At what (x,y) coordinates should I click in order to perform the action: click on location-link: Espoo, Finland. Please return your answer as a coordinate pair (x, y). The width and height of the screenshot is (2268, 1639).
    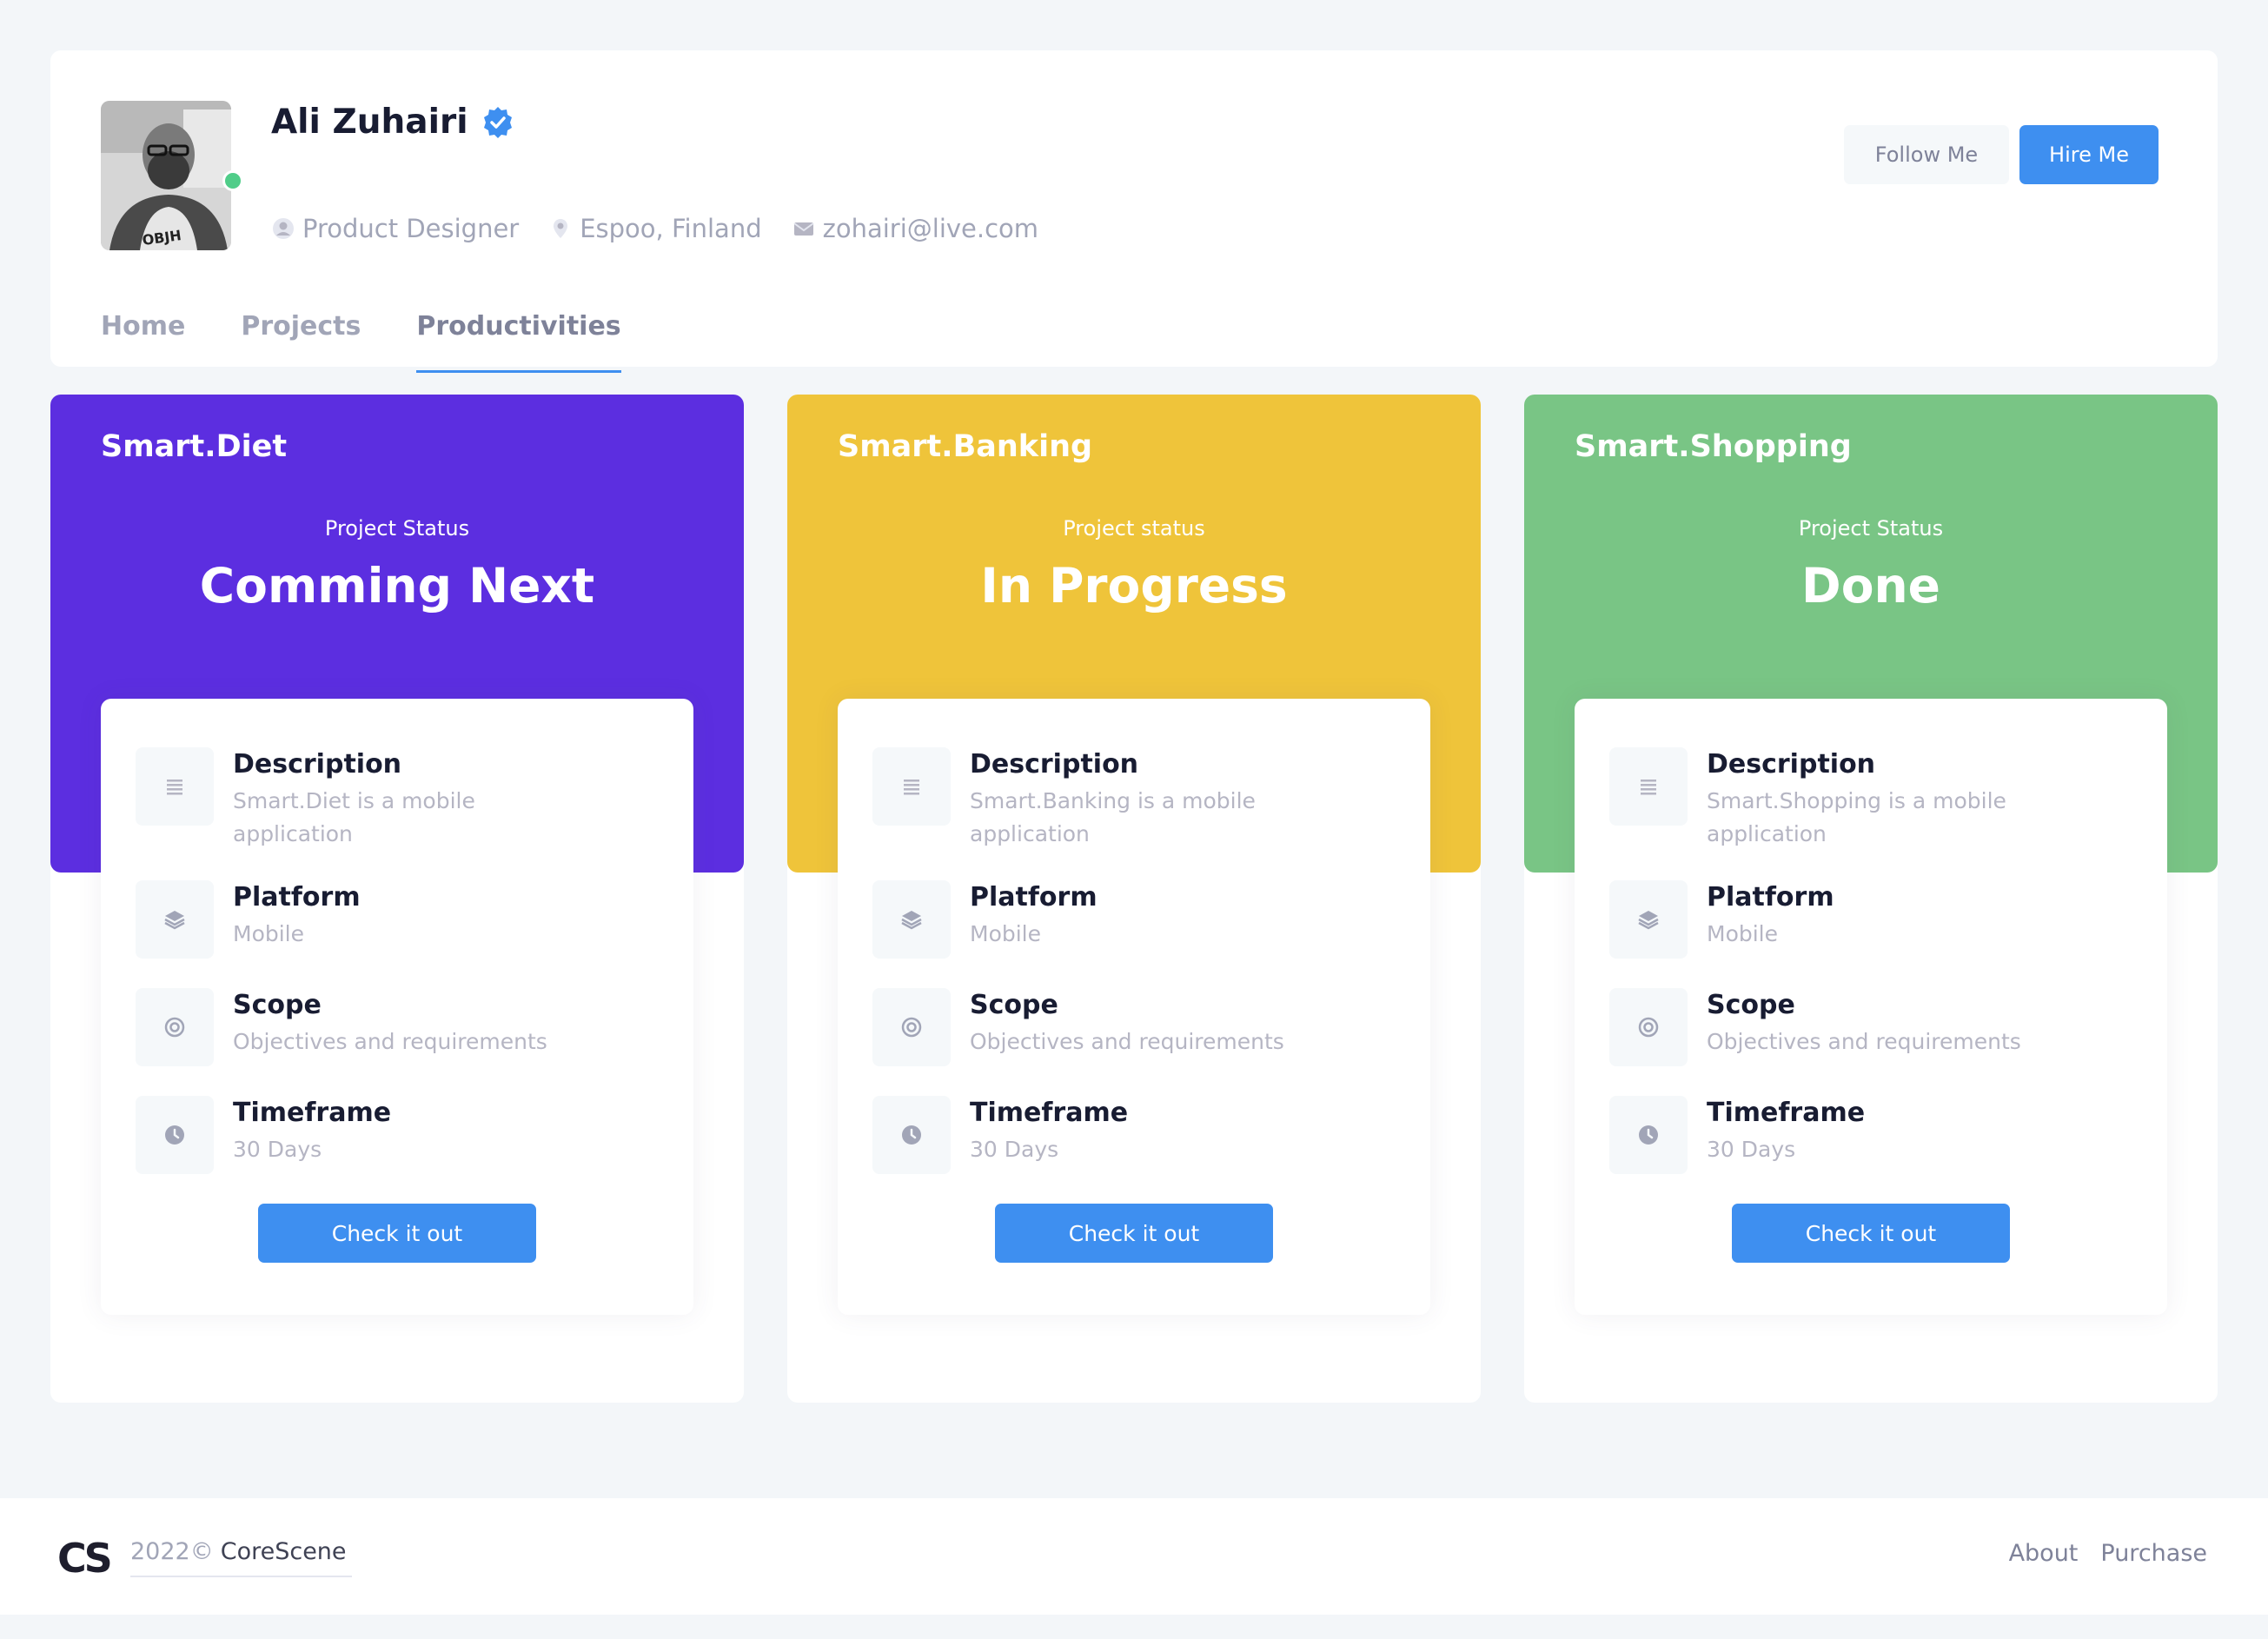
    Looking at the image, I should click on (655, 228).